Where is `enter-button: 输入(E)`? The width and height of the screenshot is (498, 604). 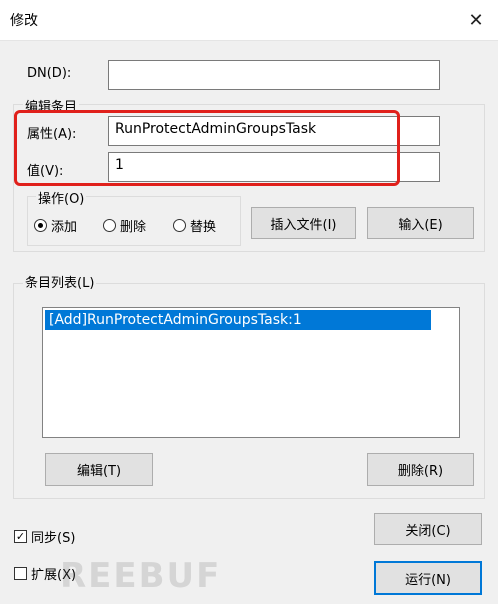
enter-button: 输入(E) is located at coordinates (420, 223).